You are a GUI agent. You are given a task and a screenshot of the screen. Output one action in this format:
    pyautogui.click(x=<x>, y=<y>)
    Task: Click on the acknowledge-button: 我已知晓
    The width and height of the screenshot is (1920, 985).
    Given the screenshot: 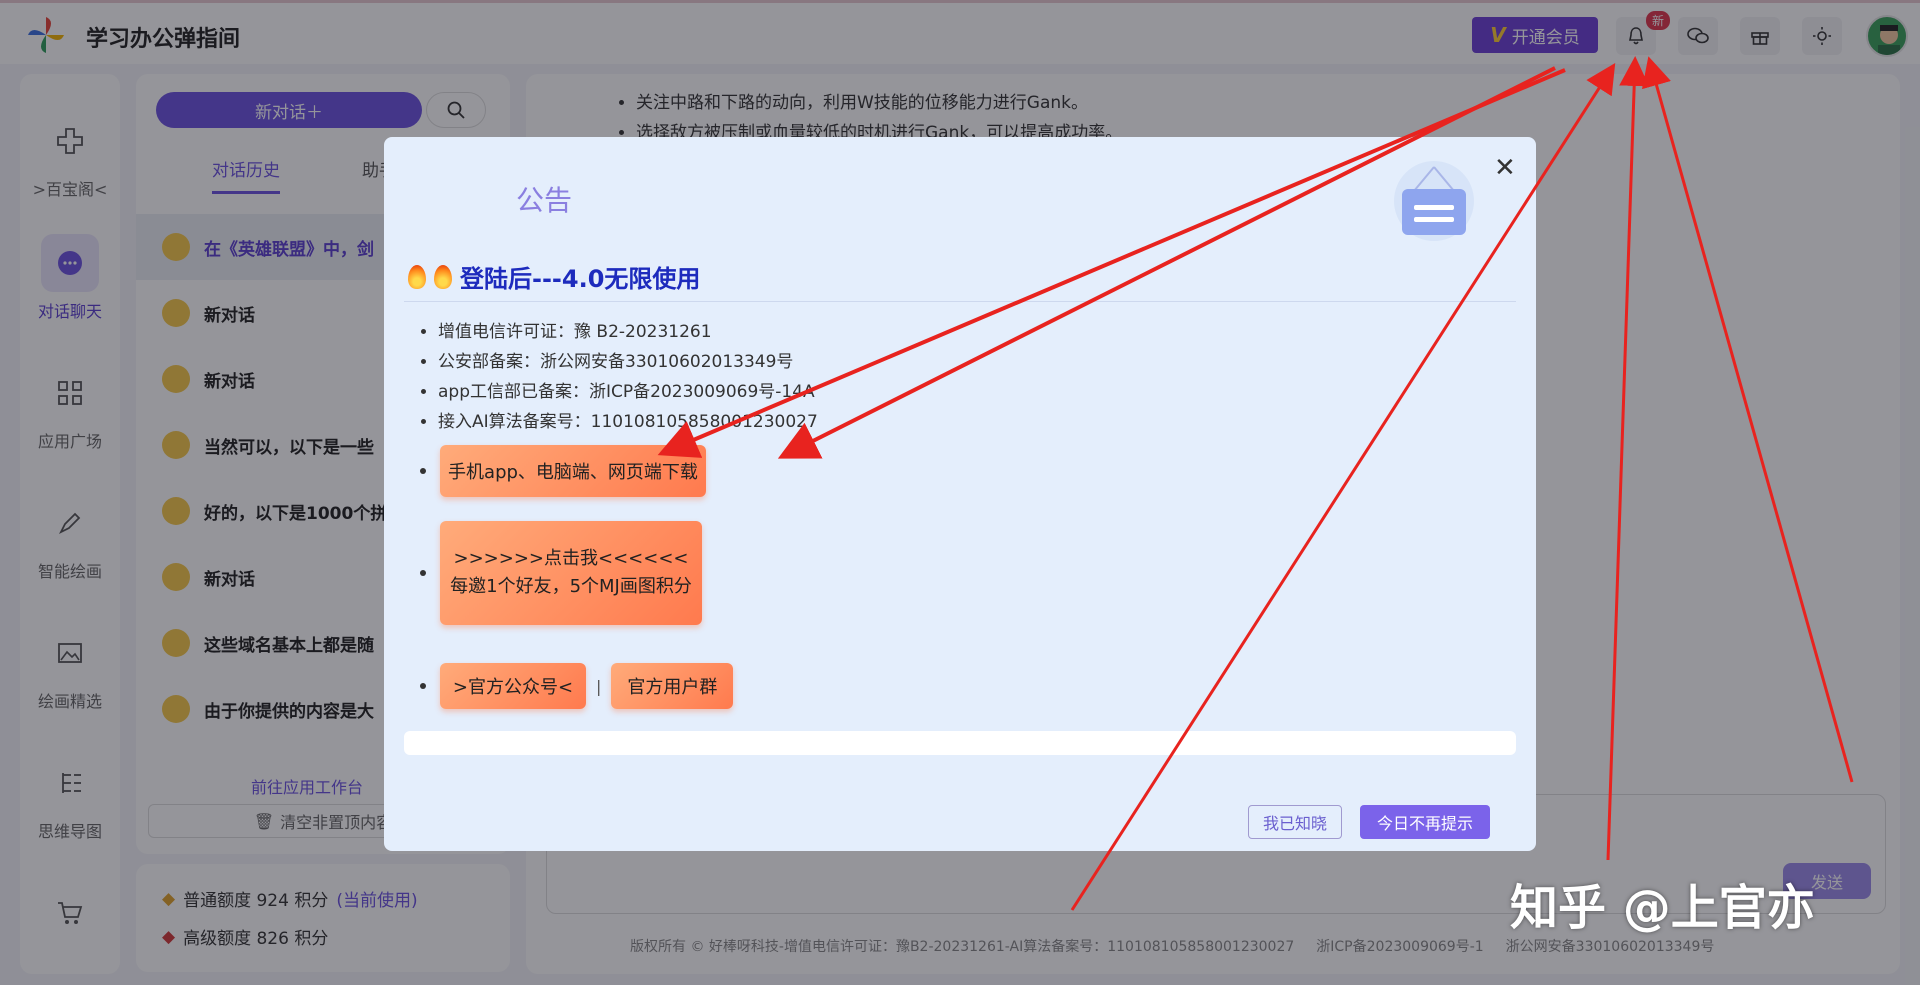 What is the action you would take?
    pyautogui.click(x=1295, y=822)
    